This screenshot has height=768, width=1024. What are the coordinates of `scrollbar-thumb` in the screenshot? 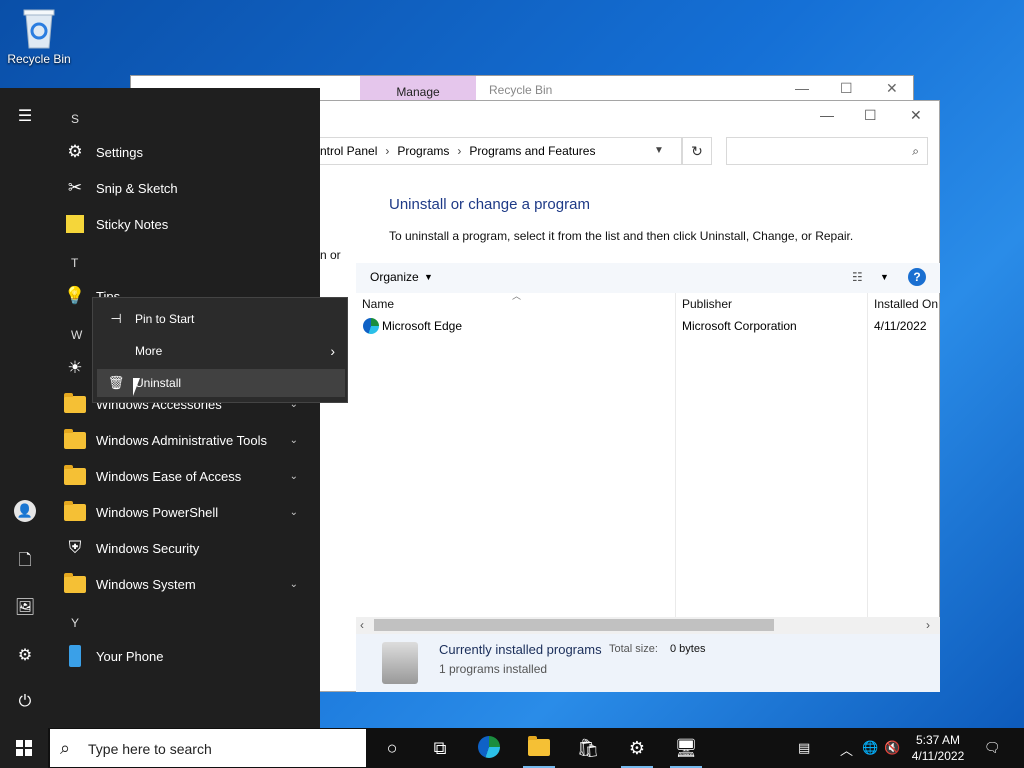 It's located at (574, 625).